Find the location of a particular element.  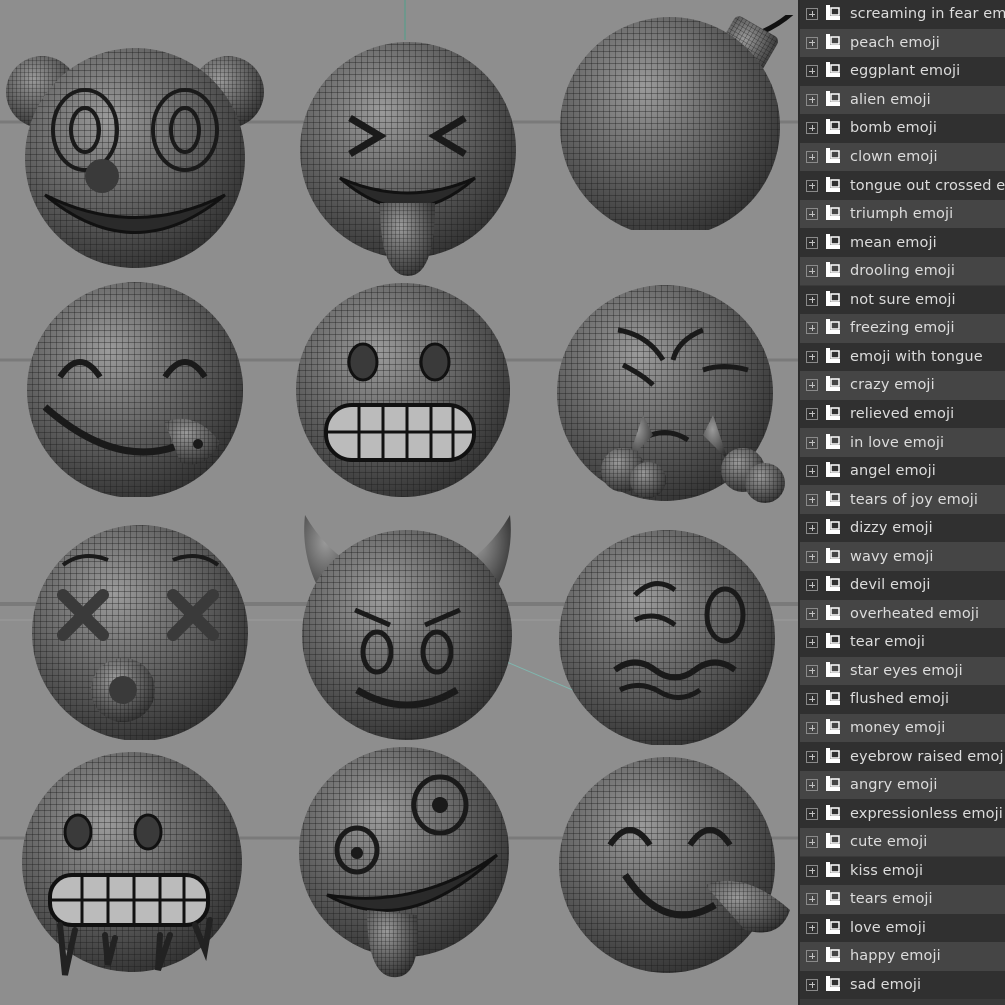

outliner-item: tears of joy emoji is located at coordinates (902, 499).